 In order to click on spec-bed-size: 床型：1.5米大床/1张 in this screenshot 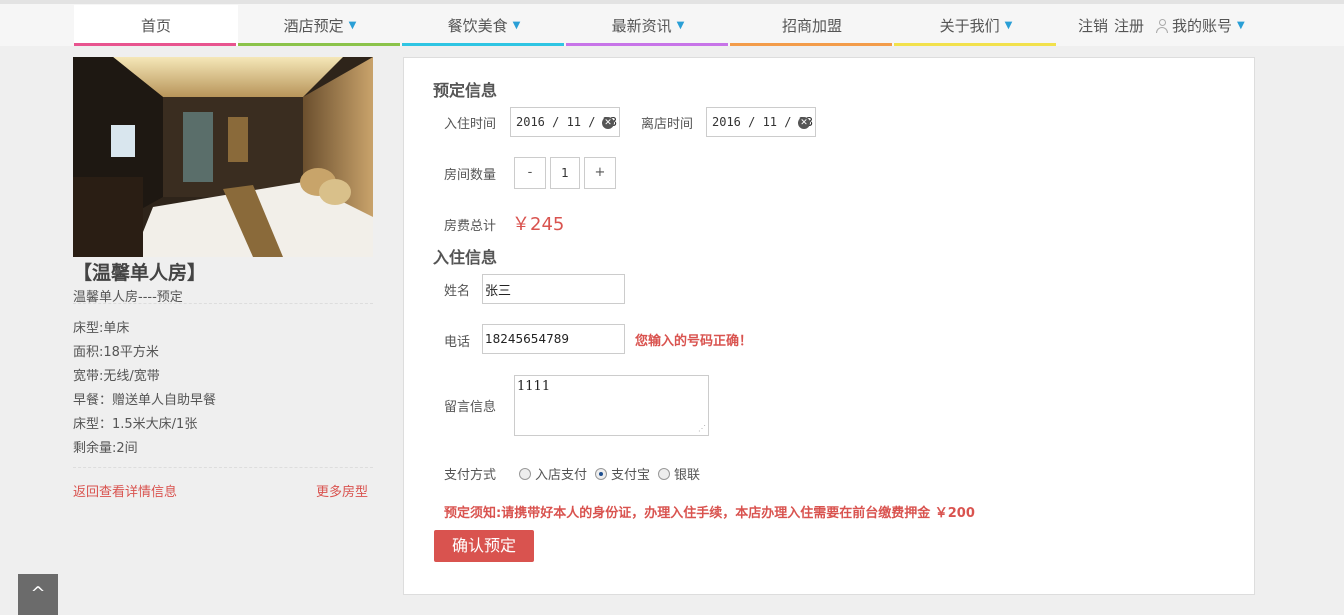, I will do `click(135, 424)`.